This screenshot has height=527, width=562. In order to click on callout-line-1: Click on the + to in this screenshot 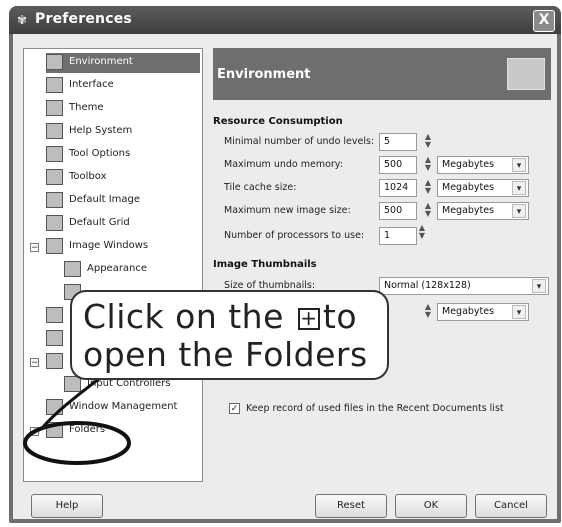, I will do `click(220, 316)`.